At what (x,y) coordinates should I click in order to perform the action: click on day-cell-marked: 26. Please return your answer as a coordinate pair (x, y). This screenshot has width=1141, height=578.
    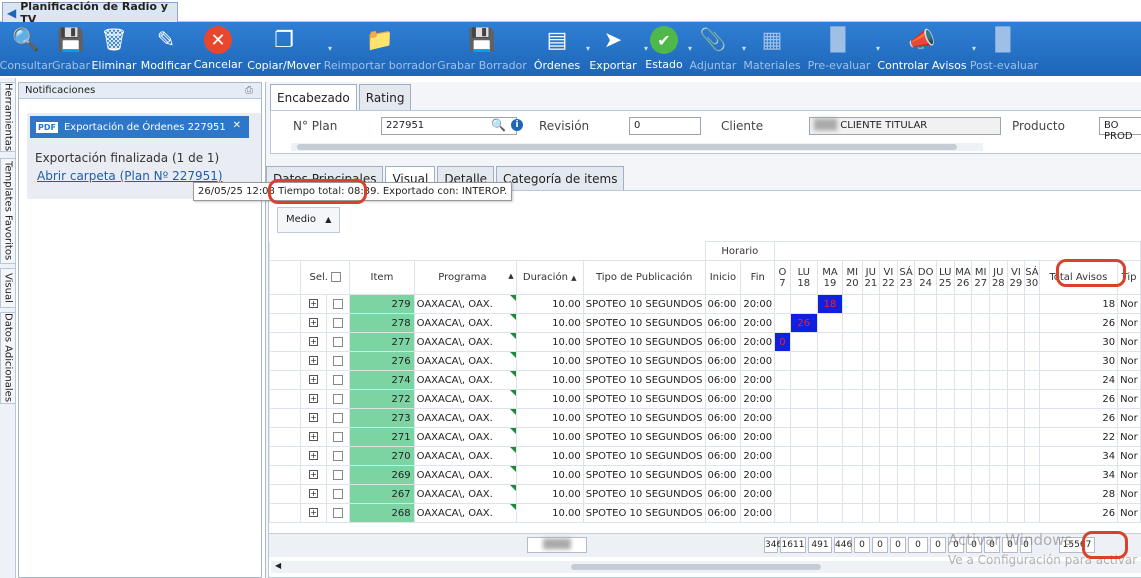
    Looking at the image, I should click on (803, 323).